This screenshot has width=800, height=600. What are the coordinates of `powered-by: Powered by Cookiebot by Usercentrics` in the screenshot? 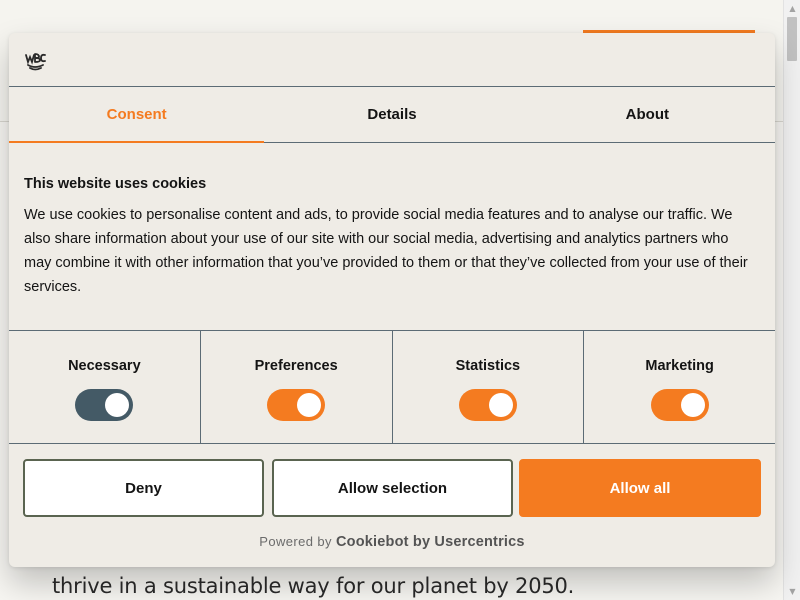 It's located at (392, 542).